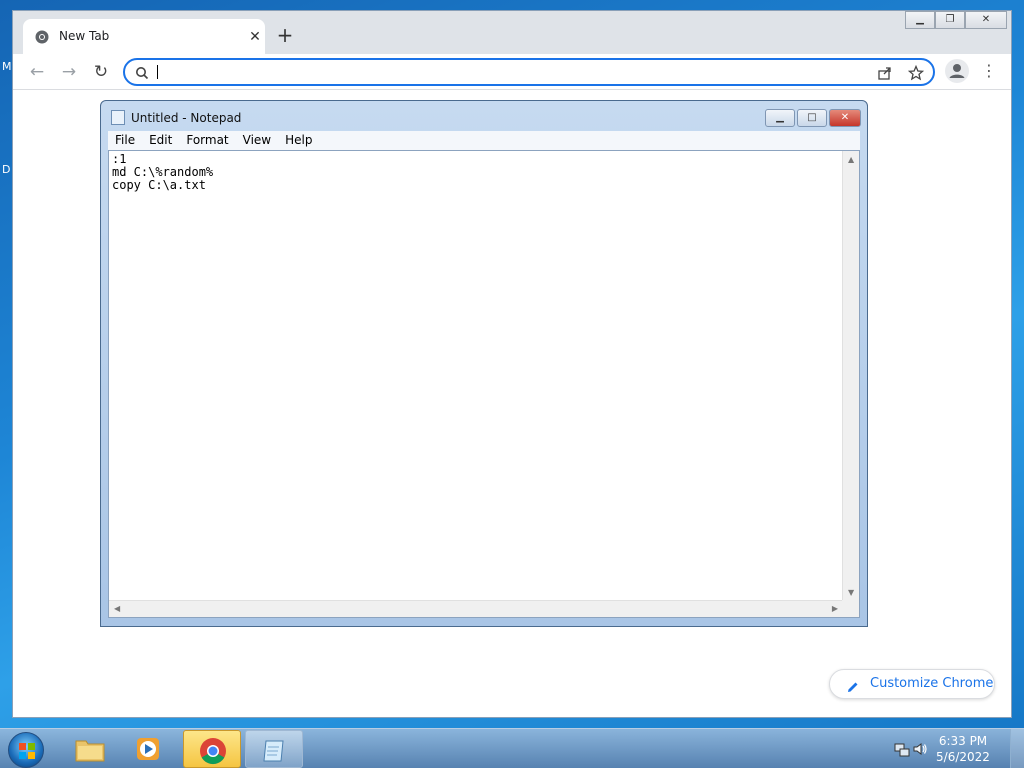  I want to click on system-tray: 6:33 PM 5/6/2022, so click(954, 748).